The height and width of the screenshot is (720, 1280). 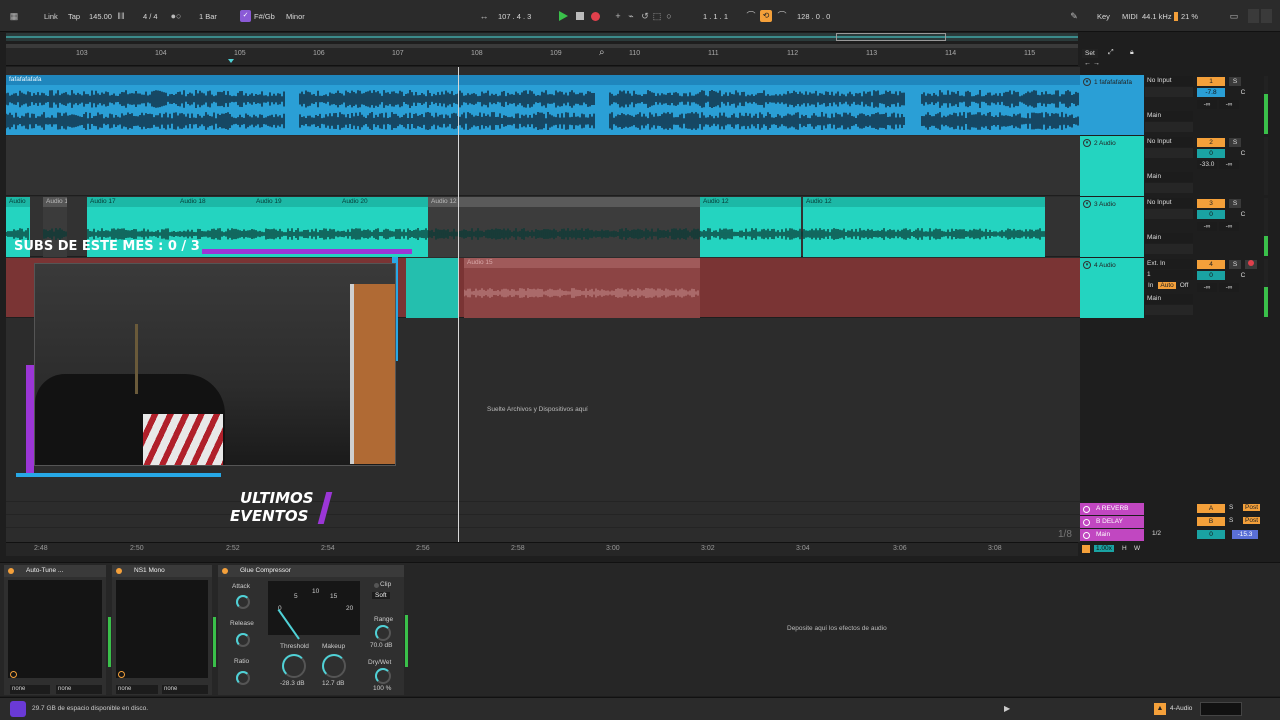 What do you see at coordinates (1074, 16) in the screenshot?
I see `draw-mode-icon: ✎` at bounding box center [1074, 16].